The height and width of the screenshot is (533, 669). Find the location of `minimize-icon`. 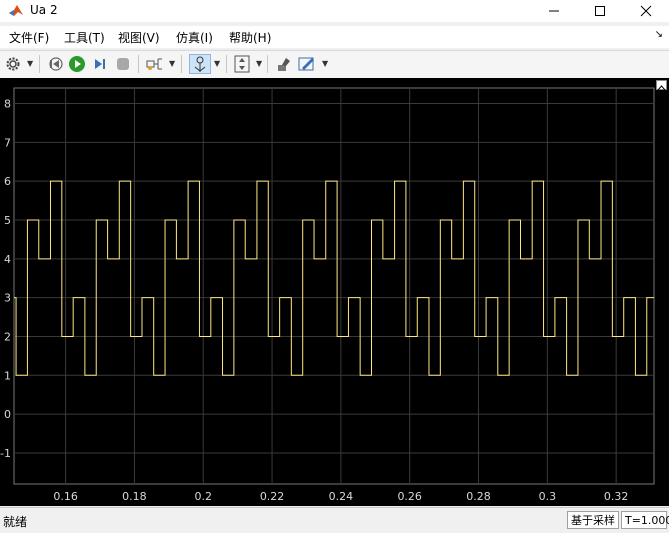

minimize-icon is located at coordinates (554, 11).